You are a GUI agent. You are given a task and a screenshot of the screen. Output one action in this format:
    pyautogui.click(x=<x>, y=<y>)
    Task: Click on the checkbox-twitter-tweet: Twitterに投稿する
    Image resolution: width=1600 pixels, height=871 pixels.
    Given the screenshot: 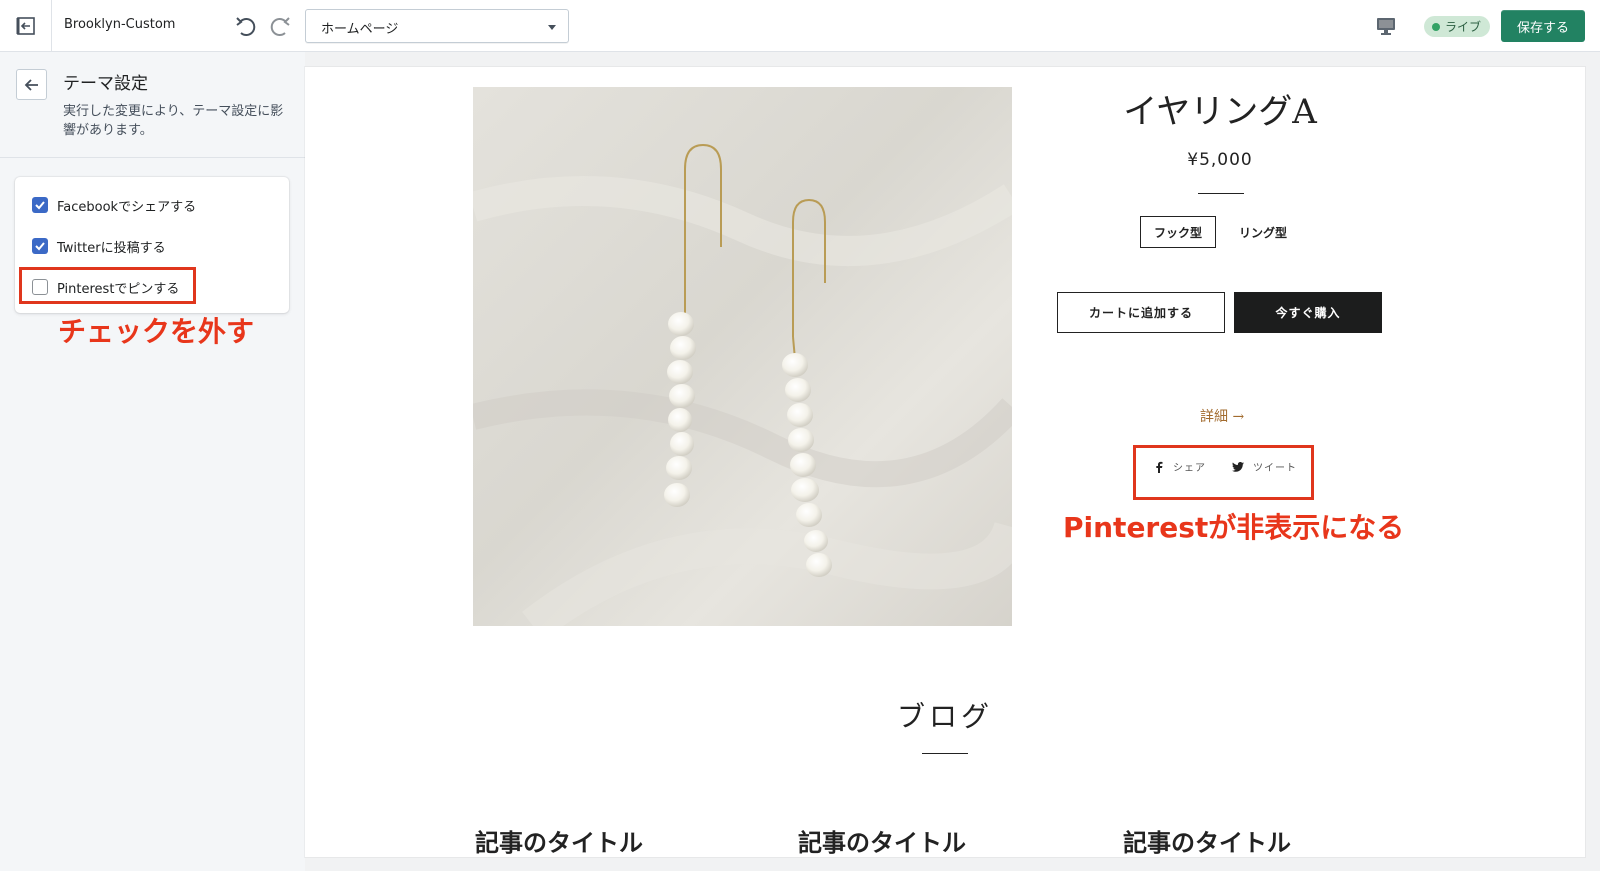 What is the action you would take?
    pyautogui.click(x=99, y=246)
    